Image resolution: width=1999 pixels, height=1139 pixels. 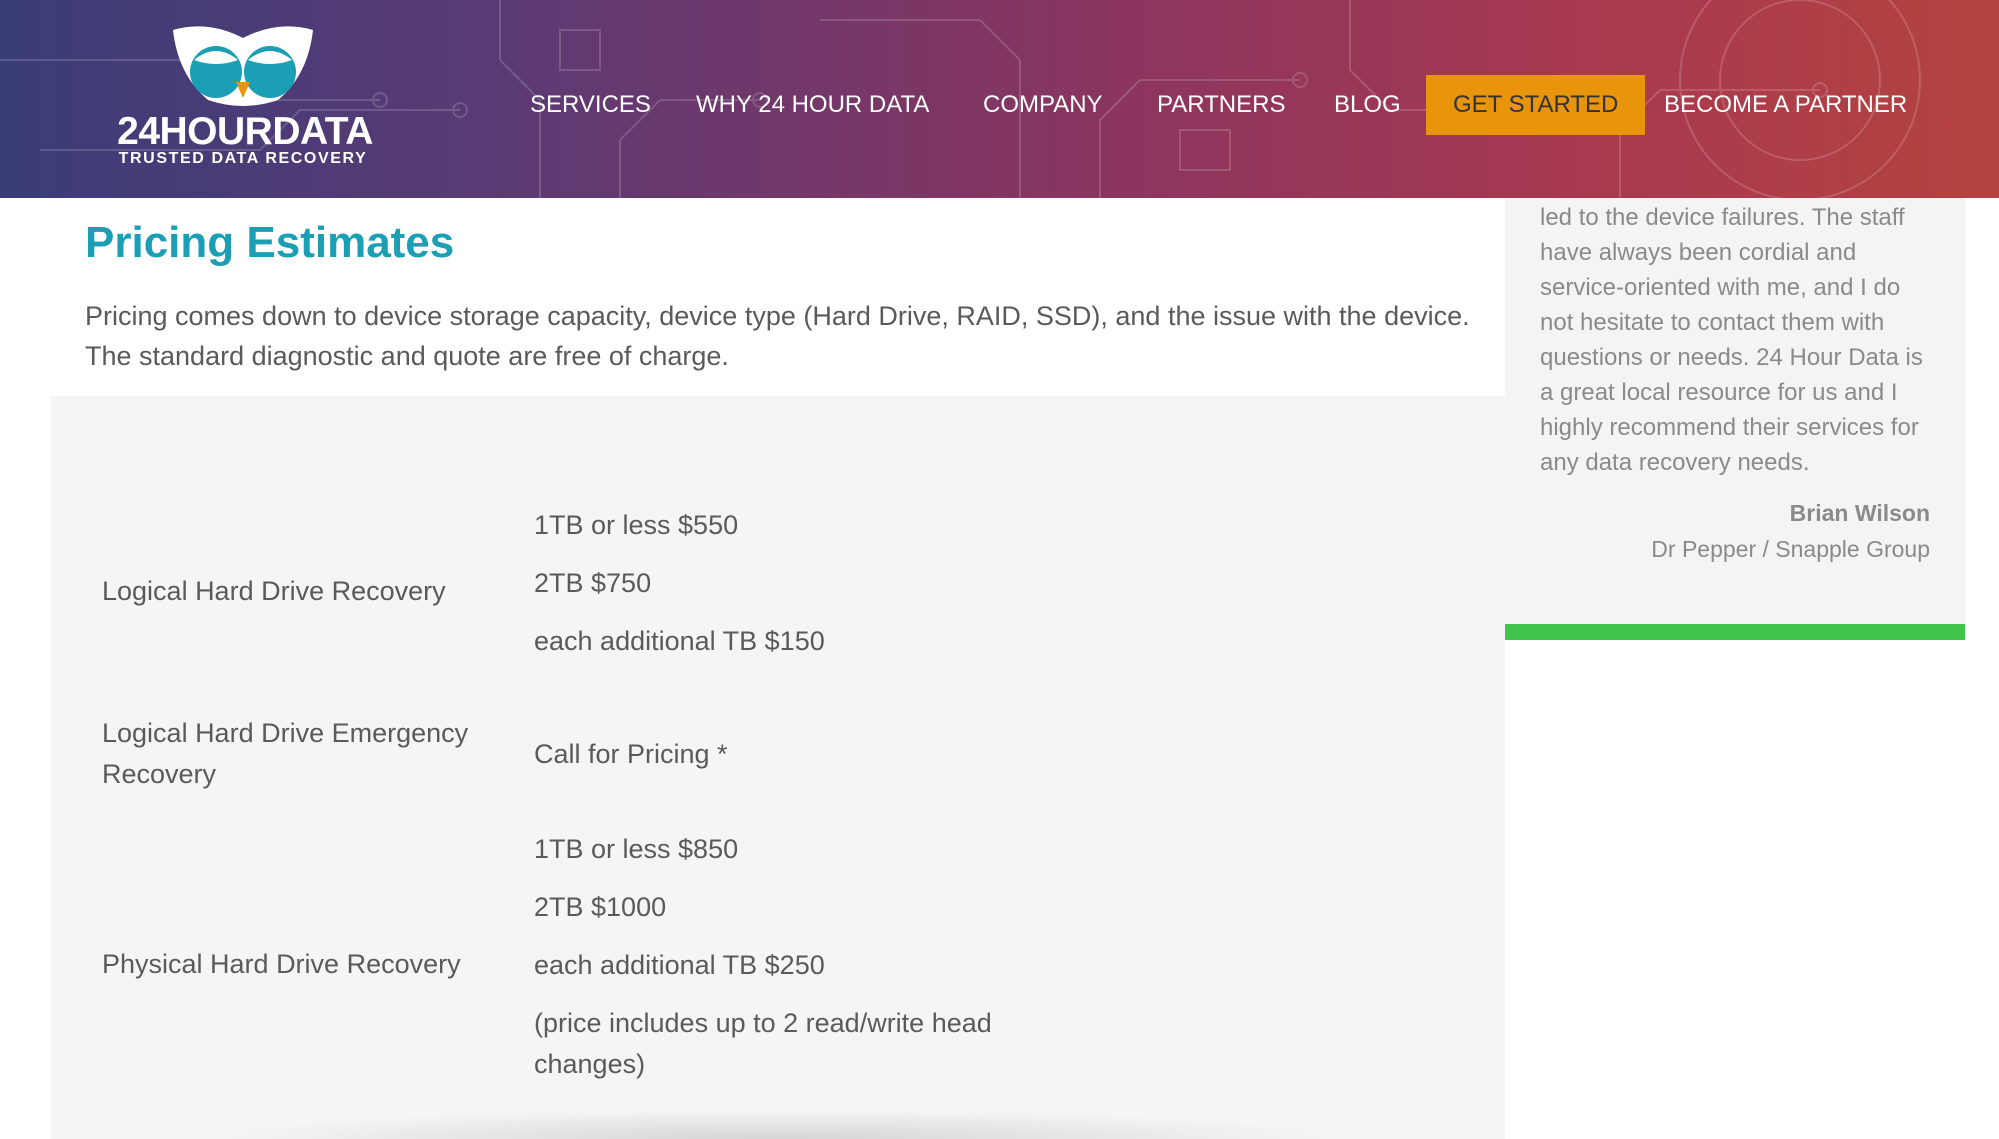 What do you see at coordinates (1367, 105) in the screenshot?
I see `nav-blog: BLOG` at bounding box center [1367, 105].